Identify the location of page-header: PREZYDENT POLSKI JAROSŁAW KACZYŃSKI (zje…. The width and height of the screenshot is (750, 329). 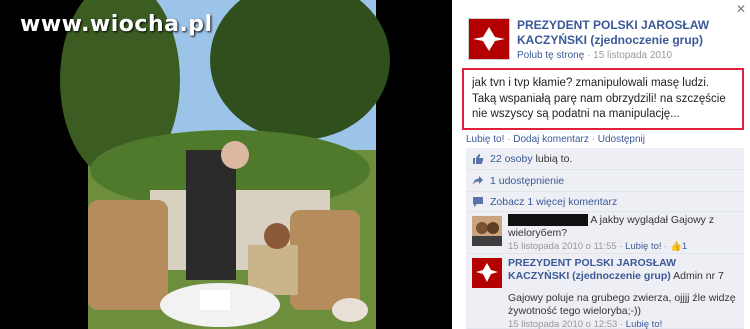
(603, 41).